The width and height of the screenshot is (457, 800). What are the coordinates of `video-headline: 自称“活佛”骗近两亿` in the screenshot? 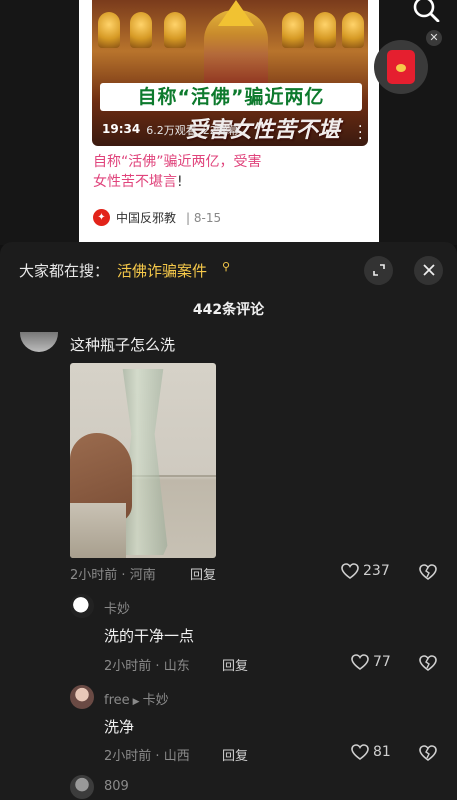 It's located at (231, 97).